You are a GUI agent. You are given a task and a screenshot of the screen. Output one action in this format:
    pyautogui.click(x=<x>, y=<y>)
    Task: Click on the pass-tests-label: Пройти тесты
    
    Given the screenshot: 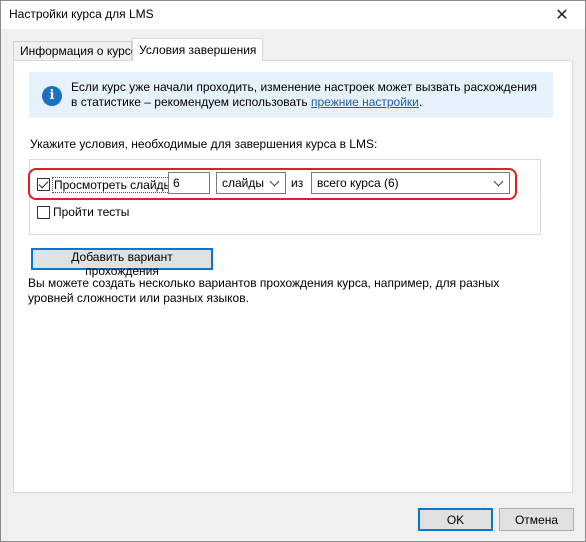 What is the action you would take?
    pyautogui.click(x=91, y=212)
    